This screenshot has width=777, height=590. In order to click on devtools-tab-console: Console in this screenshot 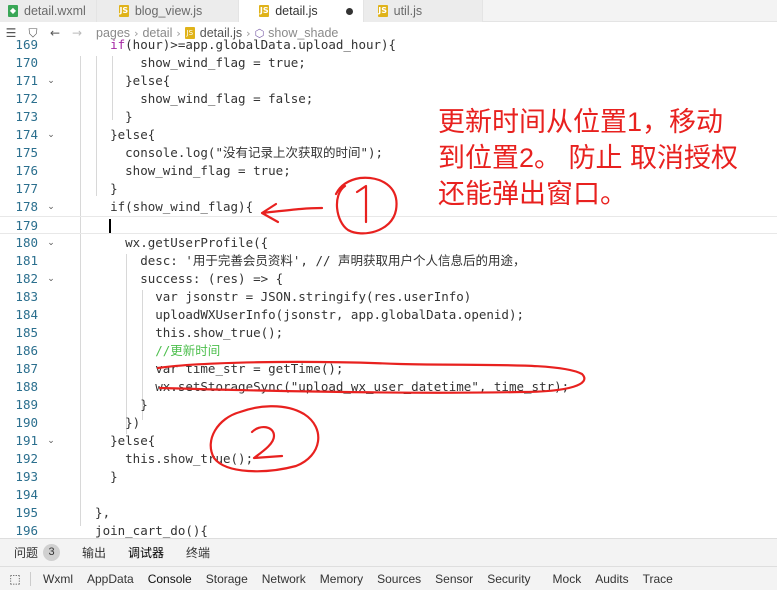, I will do `click(173, 579)`.